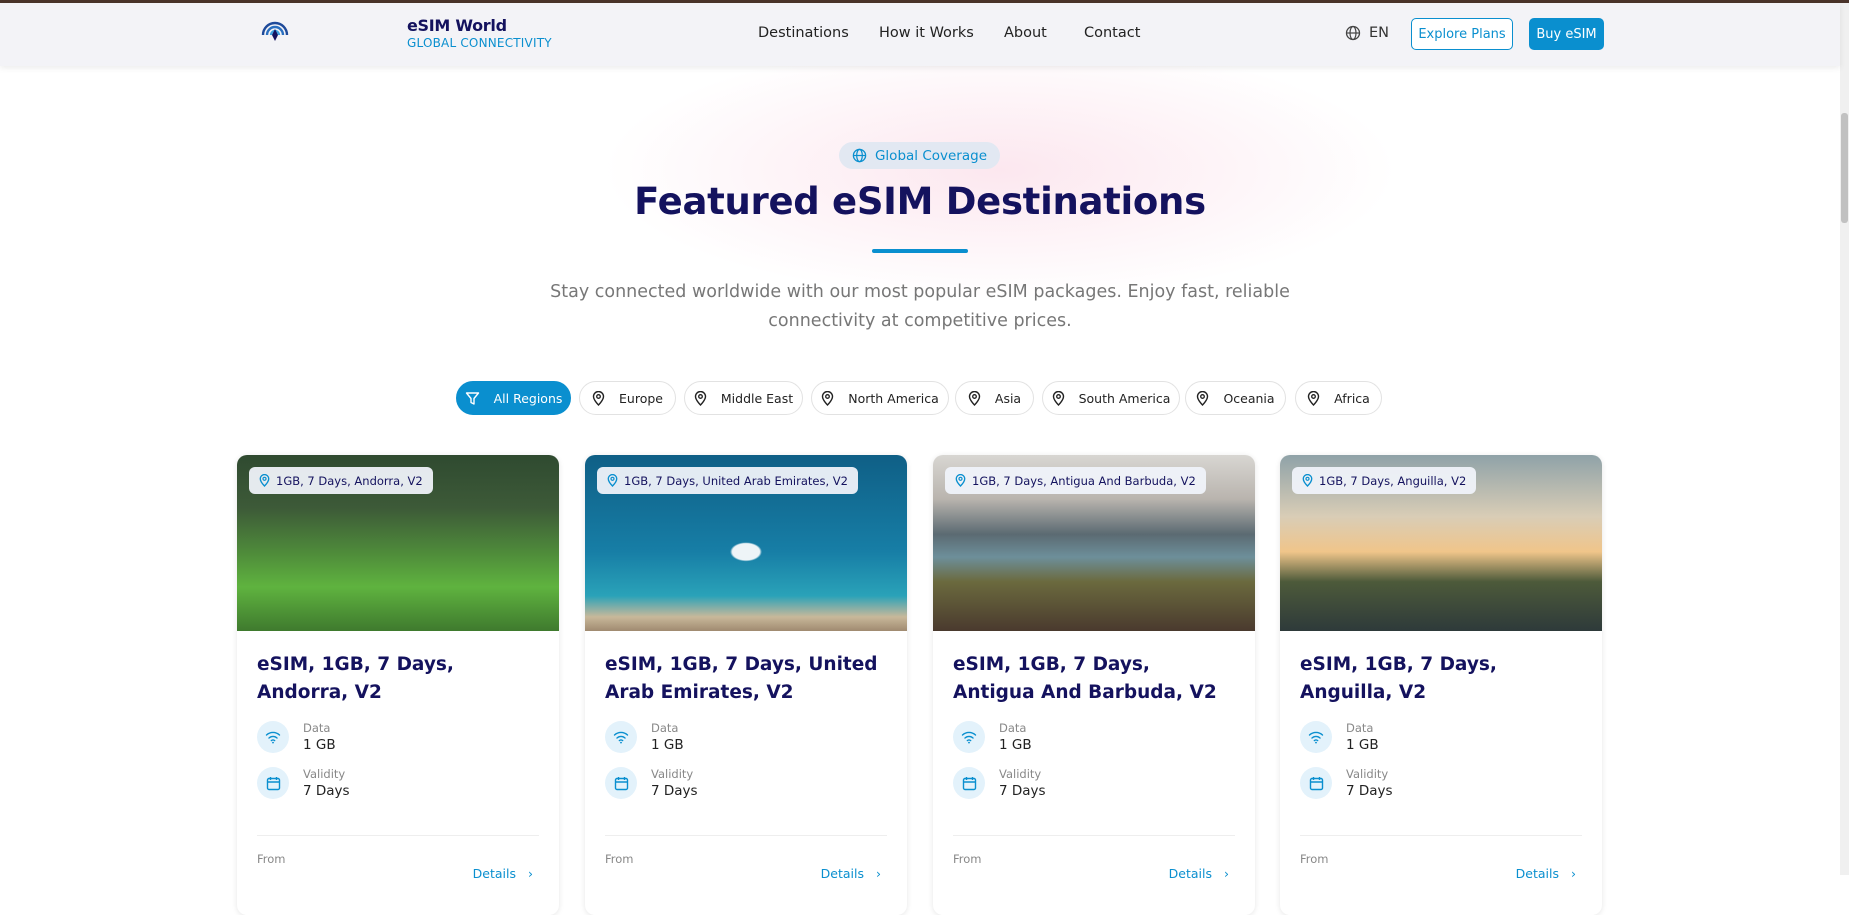  What do you see at coordinates (736, 480) in the screenshot?
I see `tag-label: 1GB, 7 Days, United Arab Emirates, V2` at bounding box center [736, 480].